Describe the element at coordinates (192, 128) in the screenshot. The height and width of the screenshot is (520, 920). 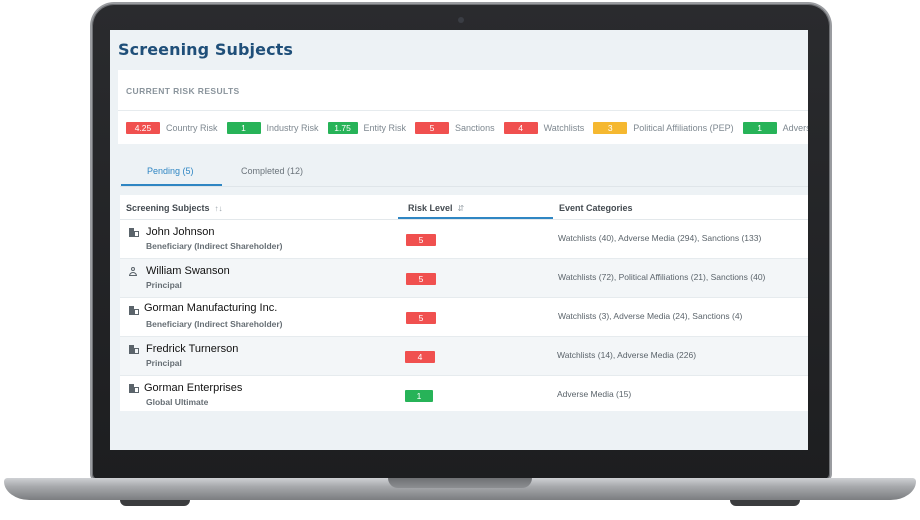
I see `risk-label: Country Risk` at that location.